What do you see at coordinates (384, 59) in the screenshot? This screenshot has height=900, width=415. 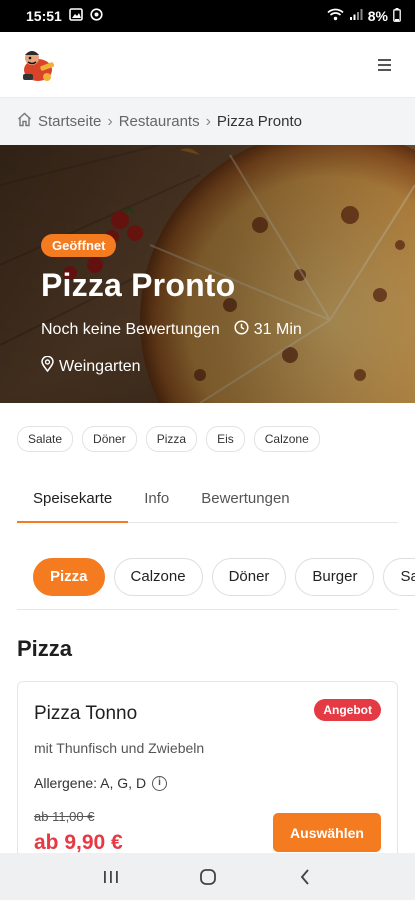 I see `hamburger-icon` at bounding box center [384, 59].